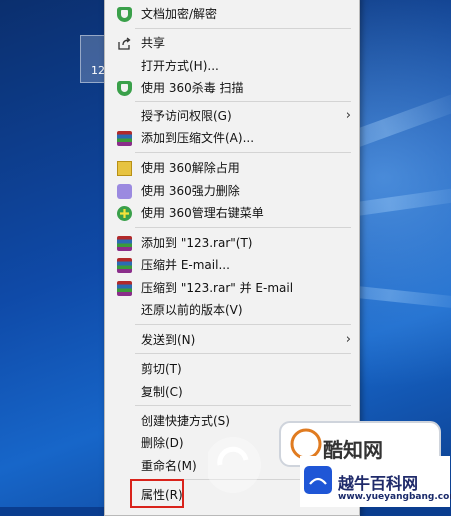 The height and width of the screenshot is (516, 451). Describe the element at coordinates (353, 450) in the screenshot. I see `watermark-brand: 酷知网` at that location.